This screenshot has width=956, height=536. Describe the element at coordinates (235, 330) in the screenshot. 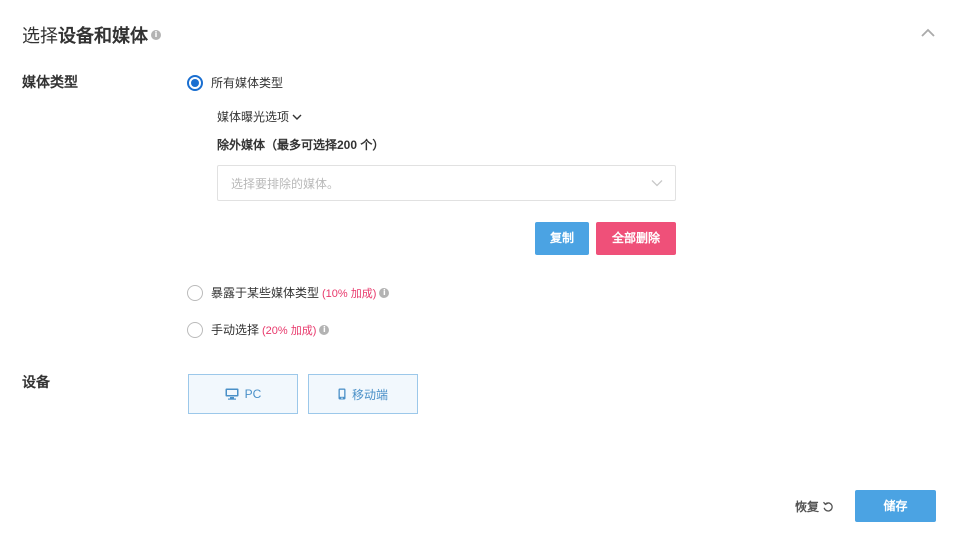

I see `radio-label: 手动选择` at that location.